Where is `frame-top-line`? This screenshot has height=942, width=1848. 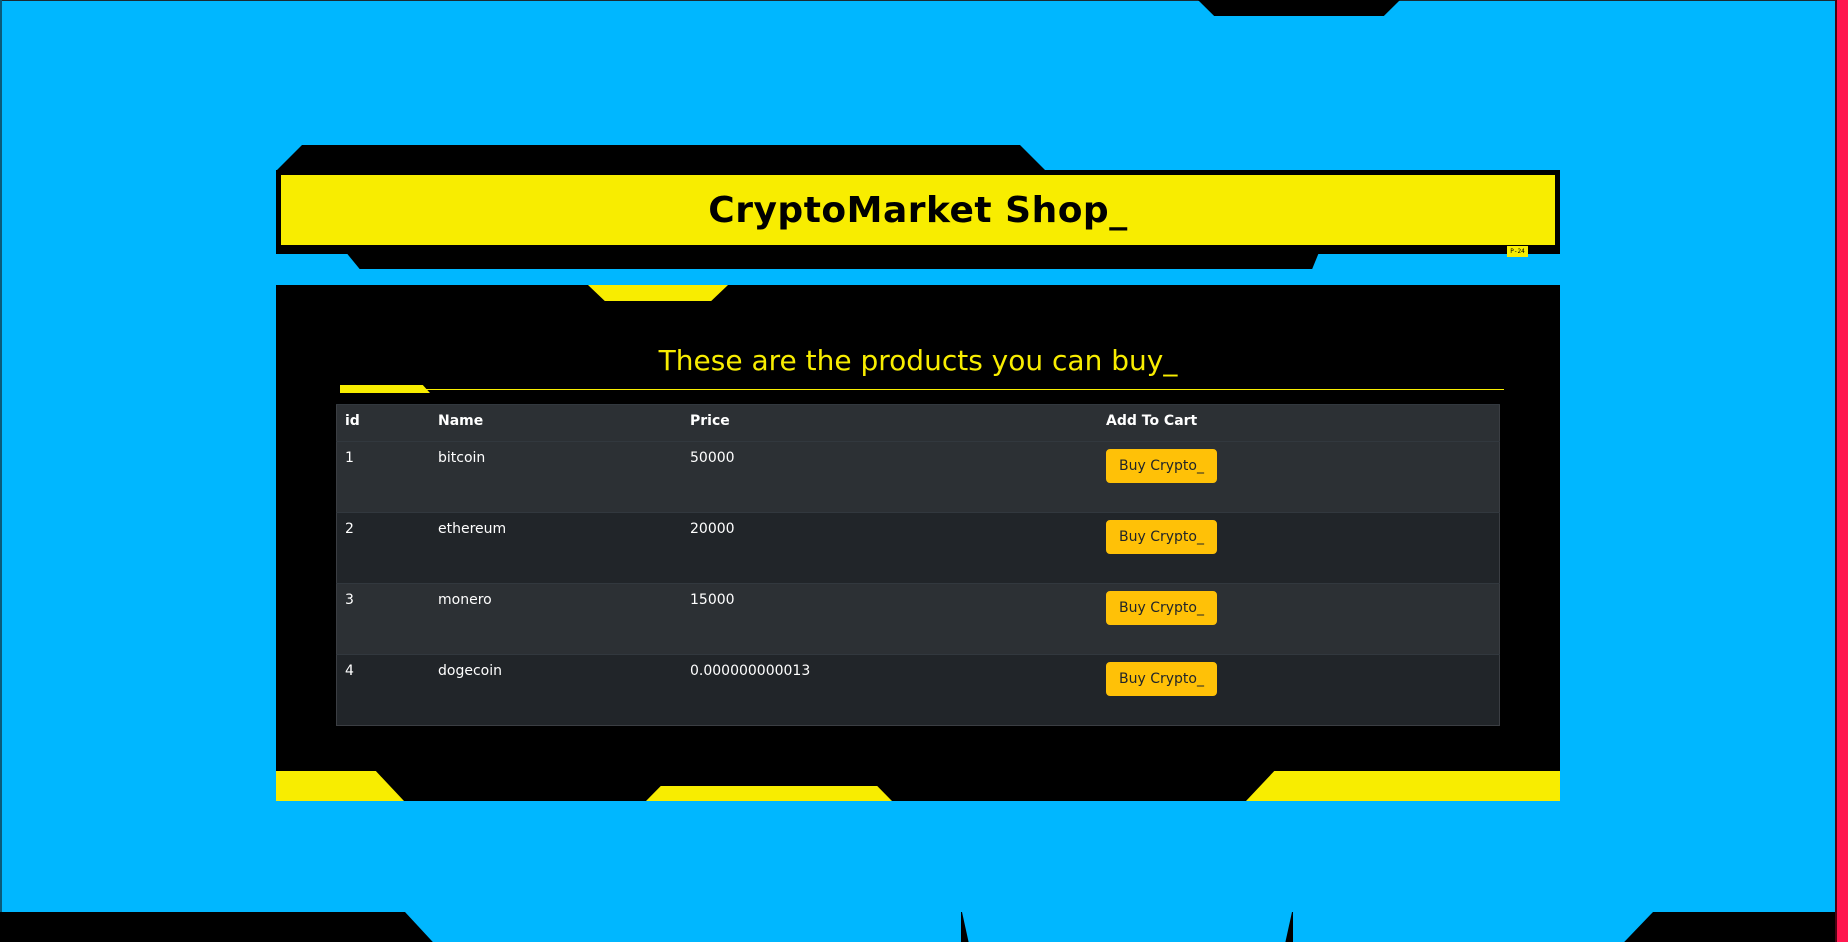
frame-top-line is located at coordinates (924, 0).